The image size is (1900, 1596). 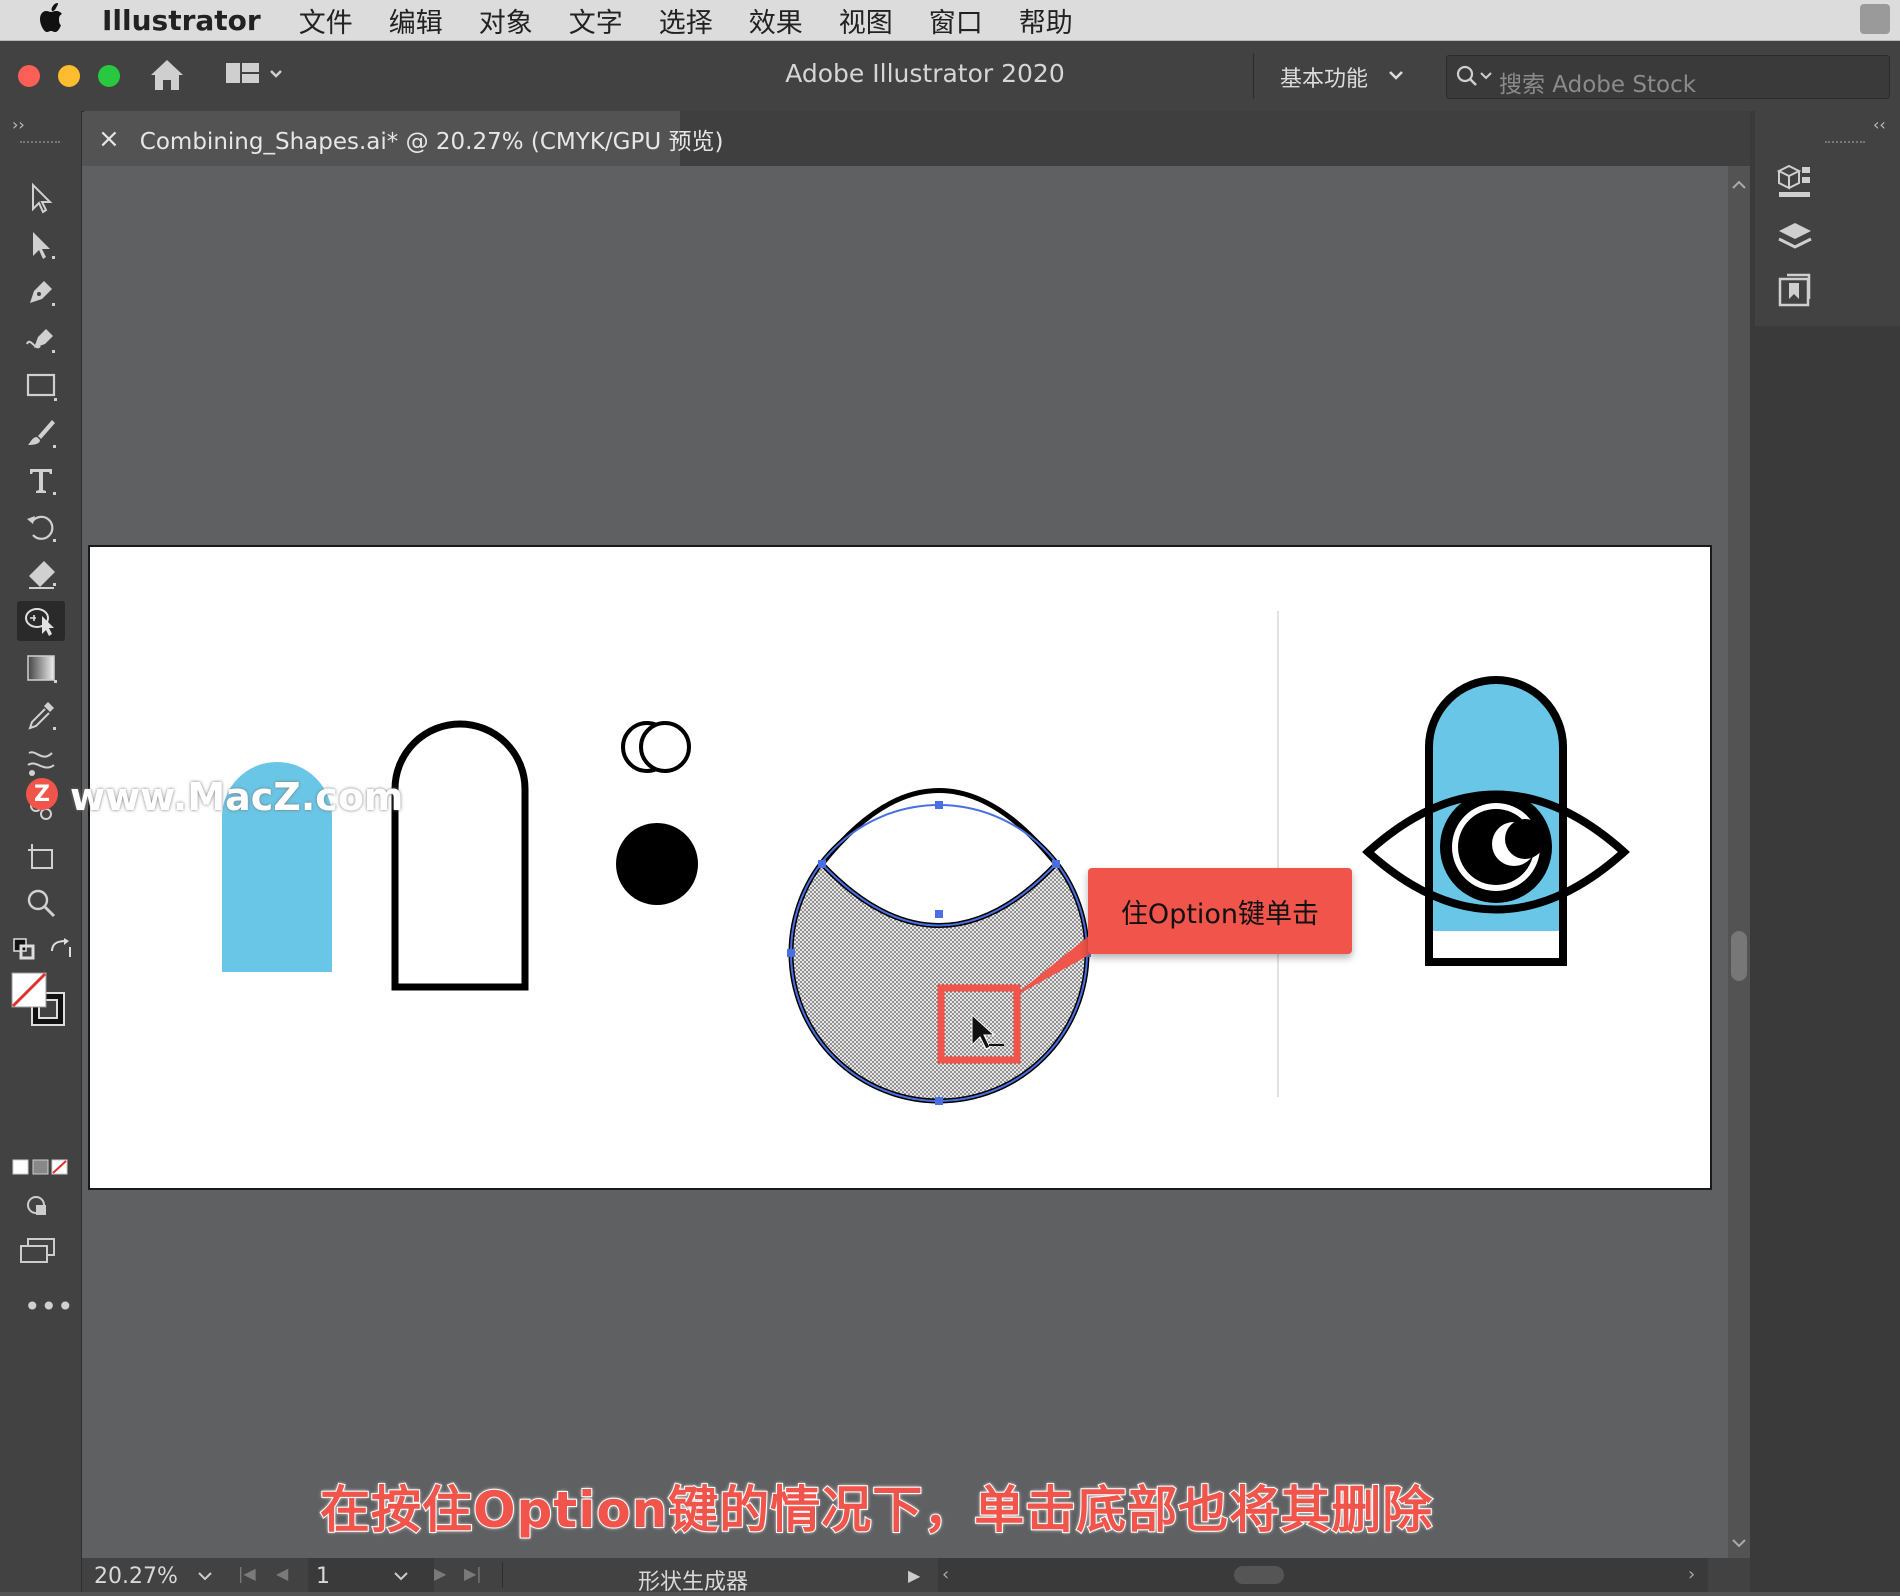 I want to click on close-tab-icon: ×, so click(x=109, y=139).